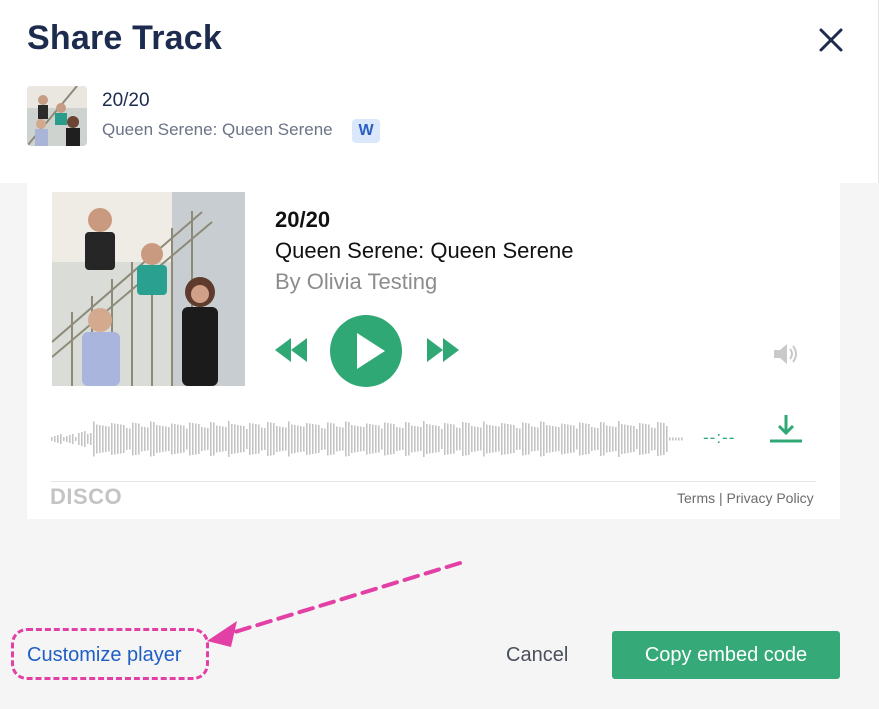  Describe the element at coordinates (831, 40) in the screenshot. I see `close-button` at that location.